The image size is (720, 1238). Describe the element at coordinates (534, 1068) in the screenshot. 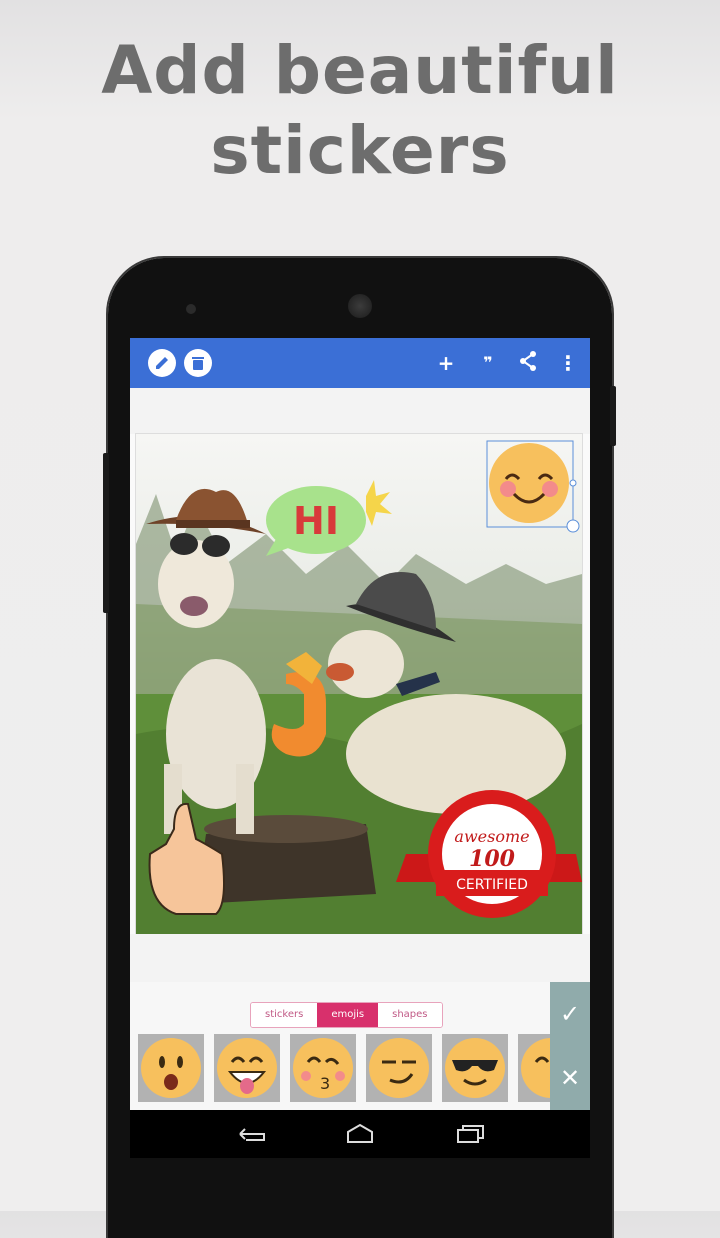

I see `partial-face-icon` at that location.